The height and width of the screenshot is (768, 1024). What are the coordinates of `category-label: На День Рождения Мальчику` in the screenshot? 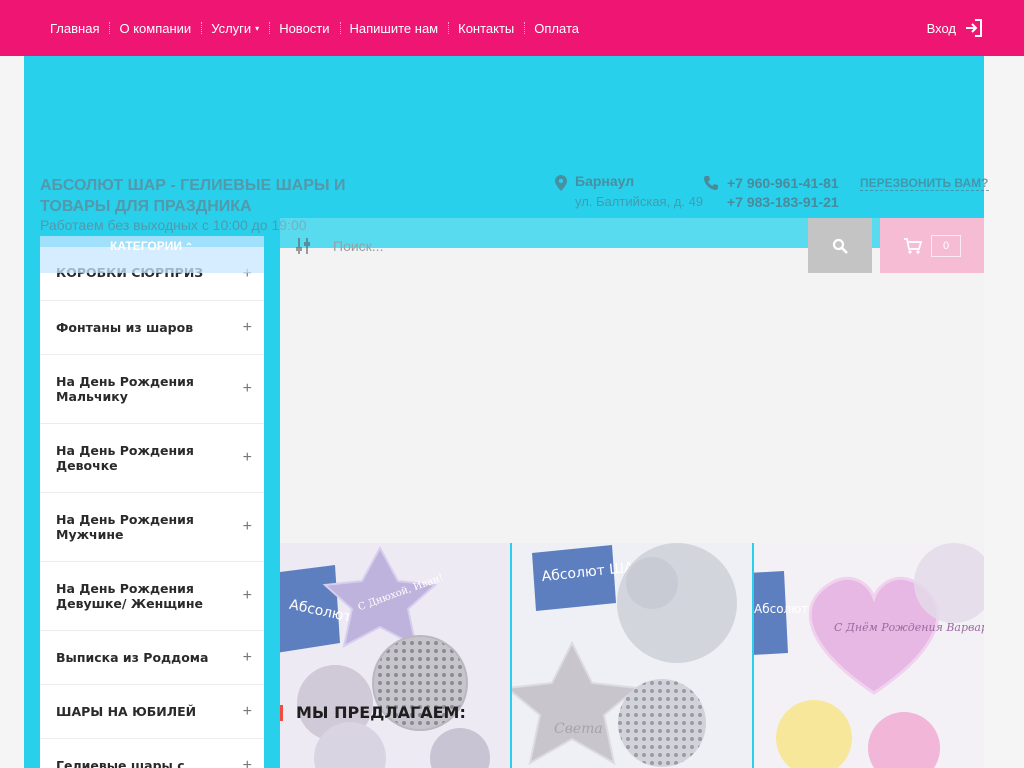 It's located at (125, 389).